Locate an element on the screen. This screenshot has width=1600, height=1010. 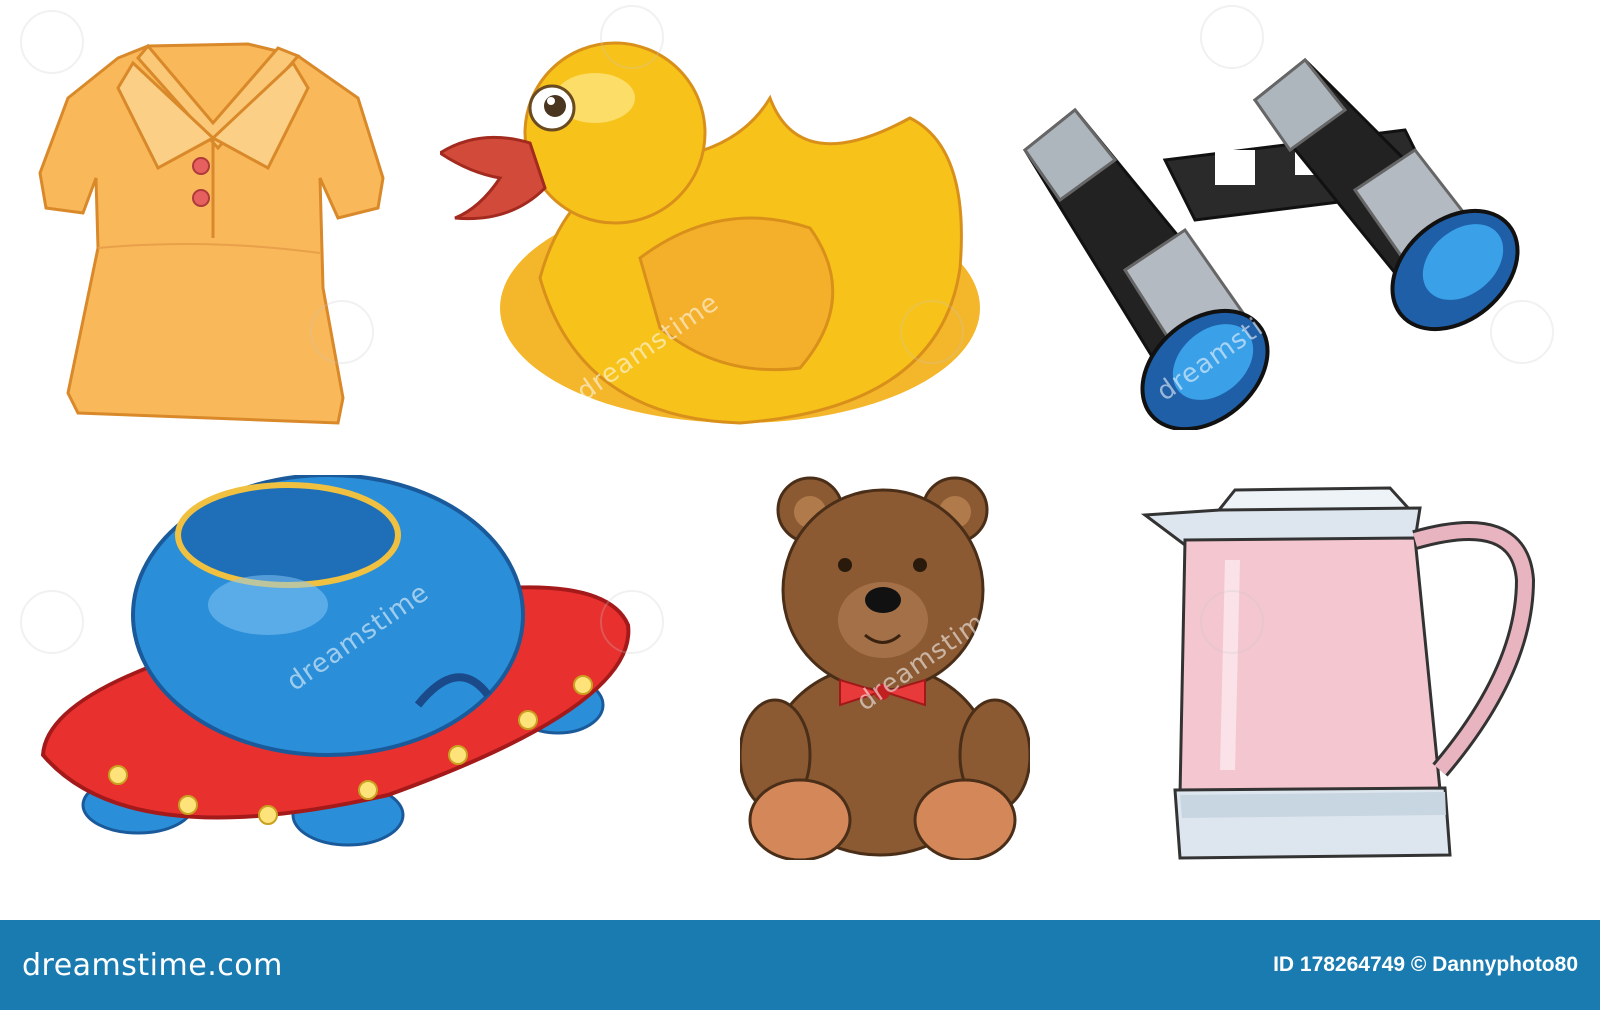
teddy-bear-illustration is located at coordinates (885, 668).